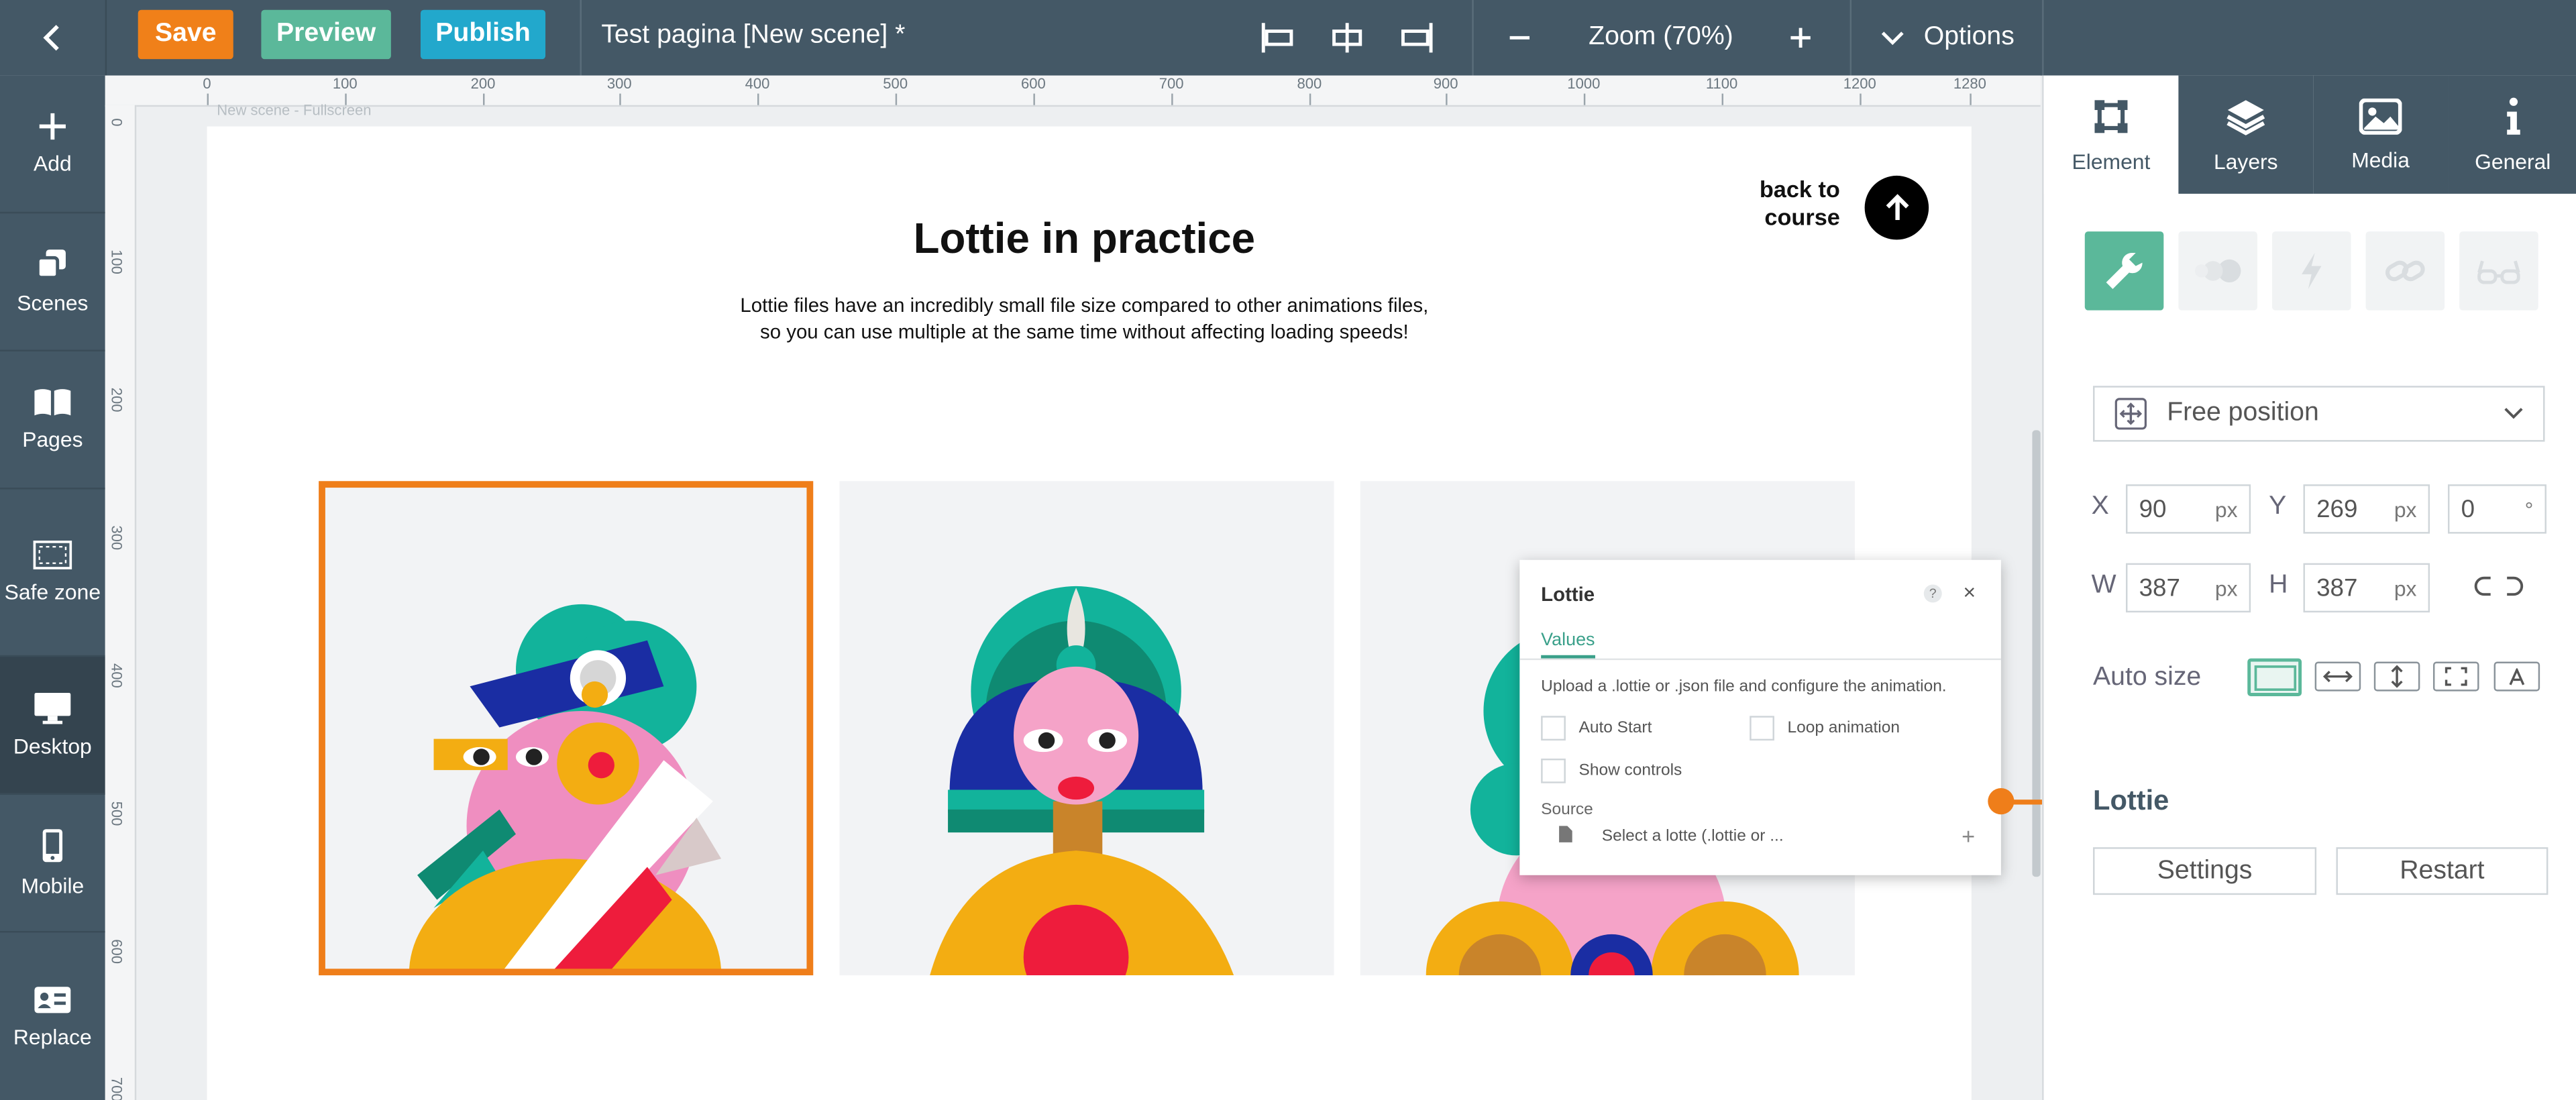  Describe the element at coordinates (52, 421) in the screenshot. I see `sidebar-item-pages: Pages` at that location.